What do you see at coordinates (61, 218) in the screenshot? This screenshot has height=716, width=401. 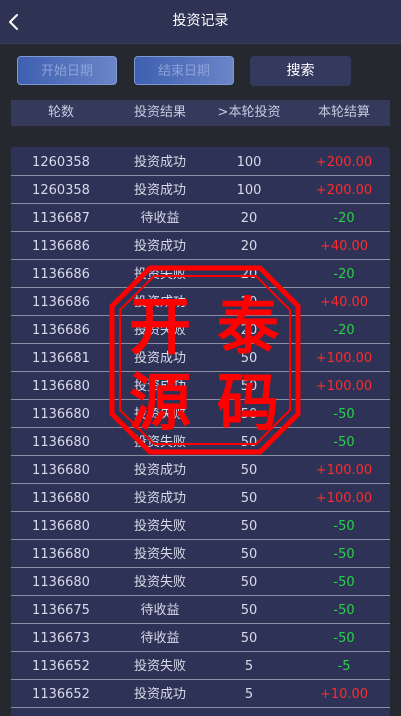 I see `round-cell: 1136687` at bounding box center [61, 218].